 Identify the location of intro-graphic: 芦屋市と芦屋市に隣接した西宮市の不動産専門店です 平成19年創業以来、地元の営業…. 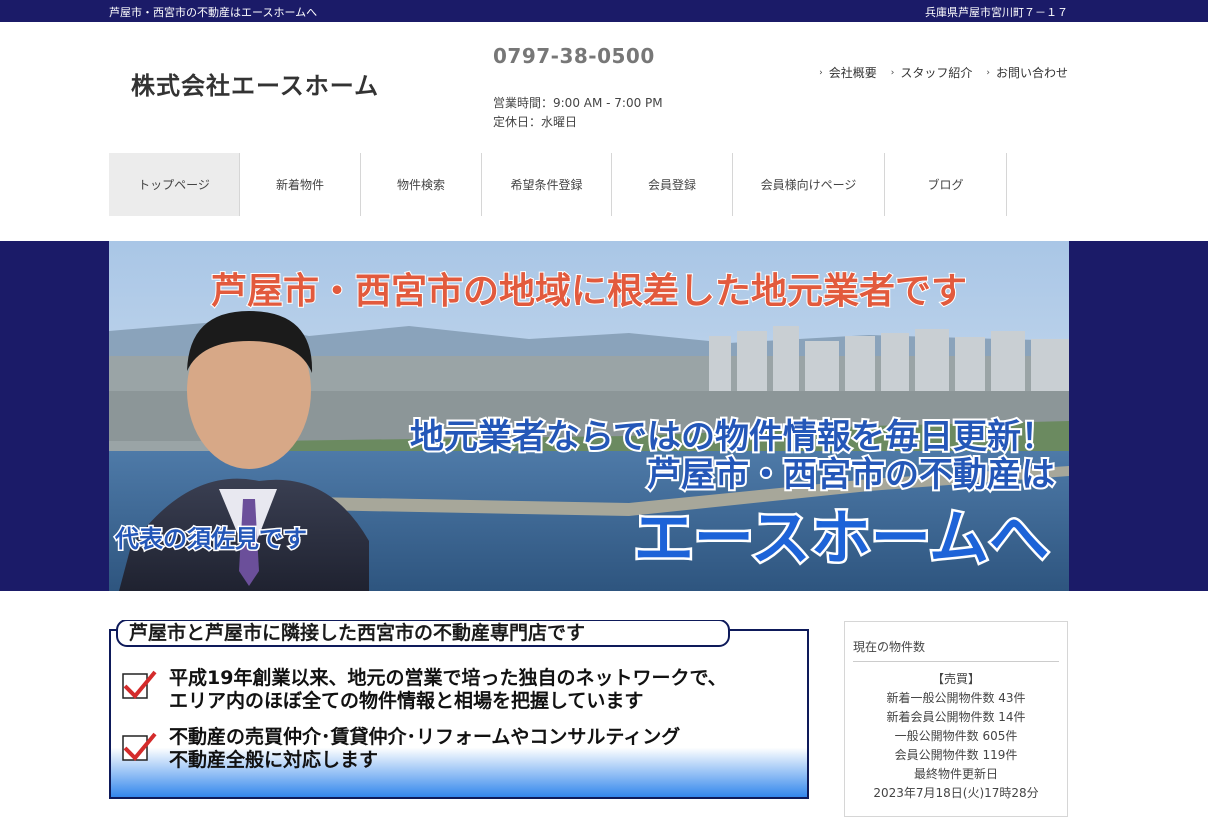
(459, 709).